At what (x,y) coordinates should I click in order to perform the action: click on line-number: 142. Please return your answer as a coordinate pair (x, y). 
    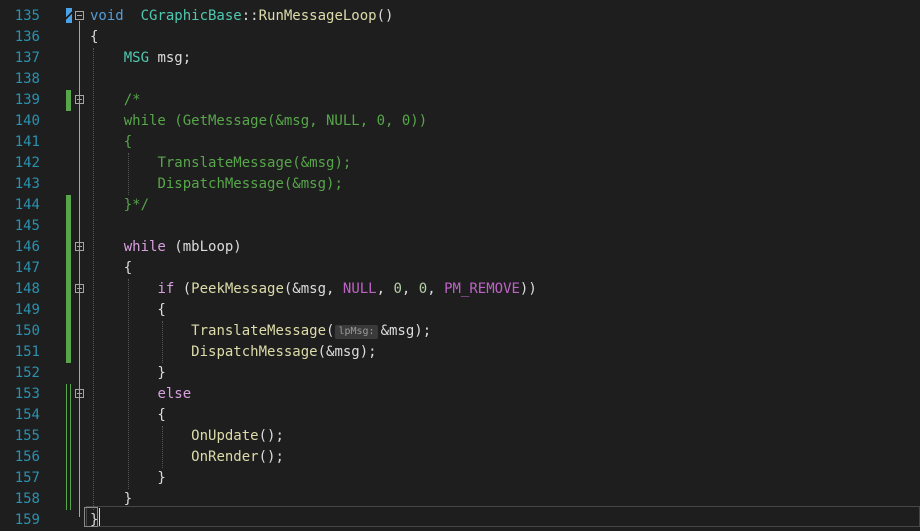
    Looking at the image, I should click on (27, 163).